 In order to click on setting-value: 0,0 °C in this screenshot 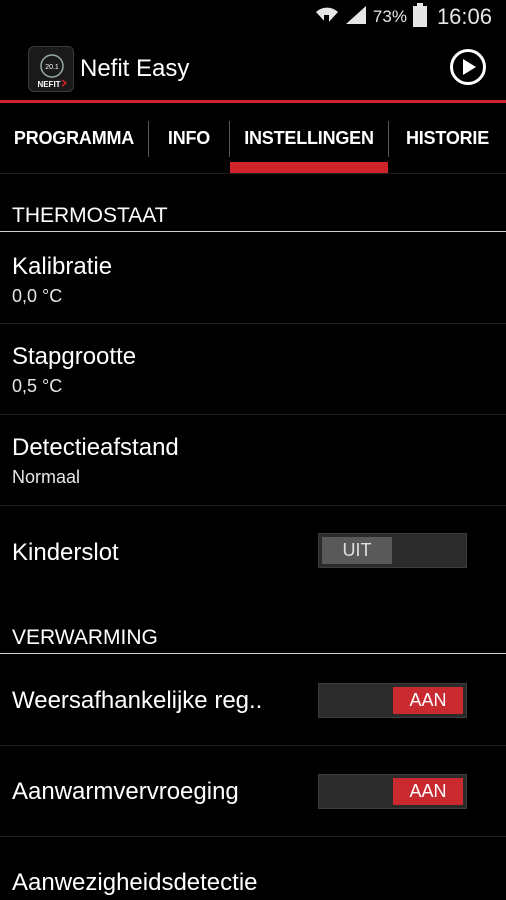, I will do `click(37, 296)`.